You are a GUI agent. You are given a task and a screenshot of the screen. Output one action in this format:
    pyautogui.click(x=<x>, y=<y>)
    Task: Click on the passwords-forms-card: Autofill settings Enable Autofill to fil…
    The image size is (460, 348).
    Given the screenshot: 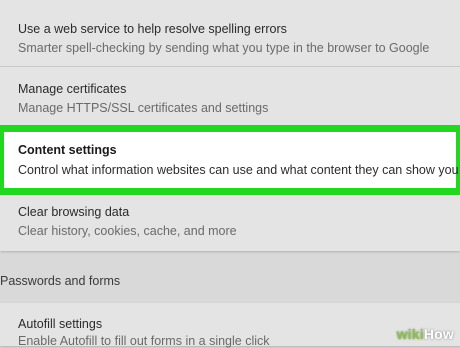 What is the action you would take?
    pyautogui.click(x=230, y=325)
    